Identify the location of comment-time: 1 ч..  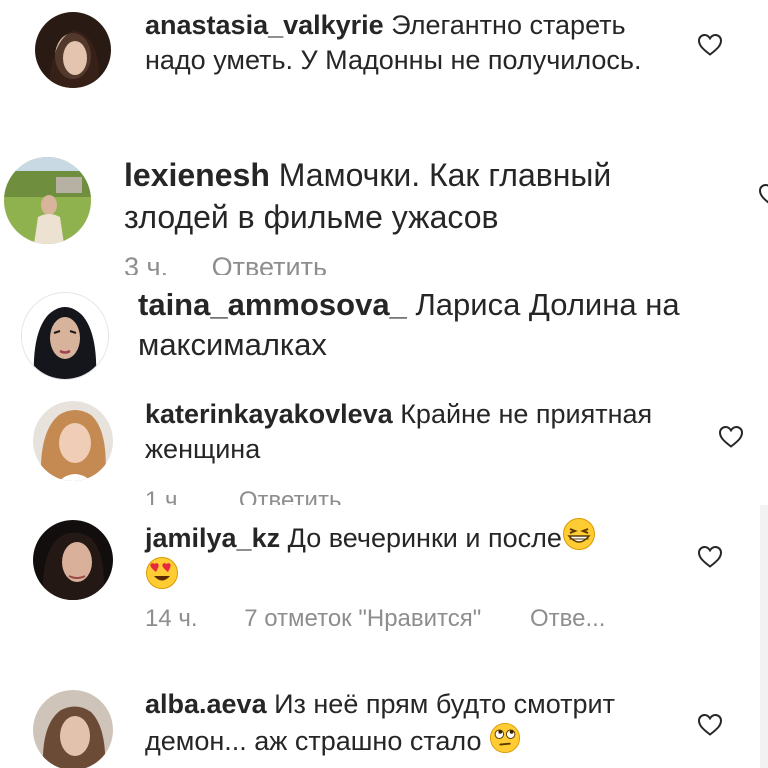
(165, 496).